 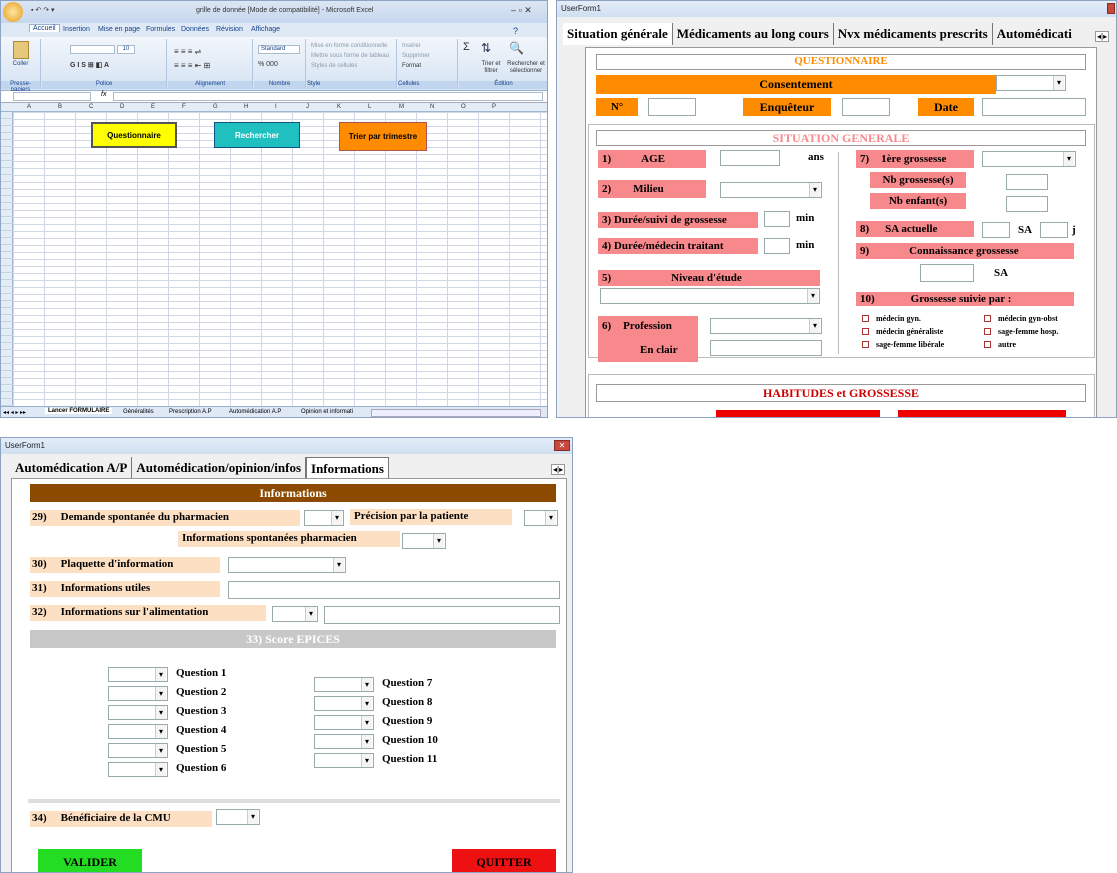 What do you see at coordinates (79, 411) in the screenshot?
I see `sheet-tab-lancer: Lancer FORMULAIRE` at bounding box center [79, 411].